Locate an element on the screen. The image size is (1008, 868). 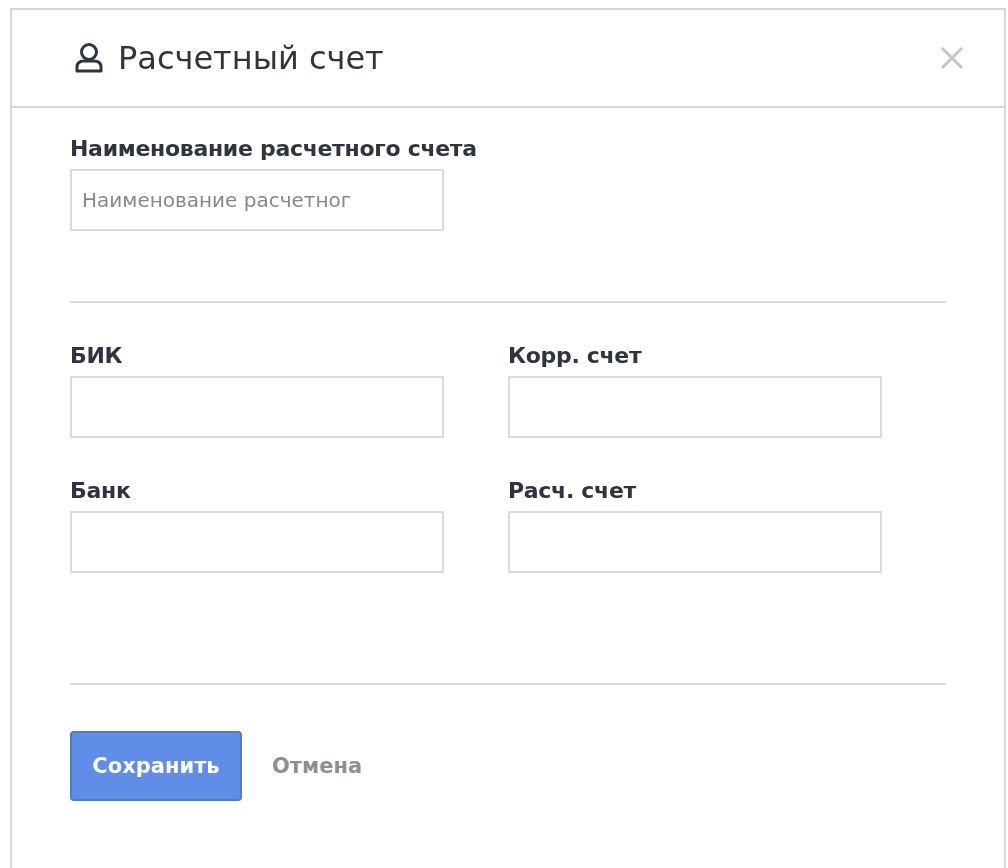
close-icon is located at coordinates (952, 58).